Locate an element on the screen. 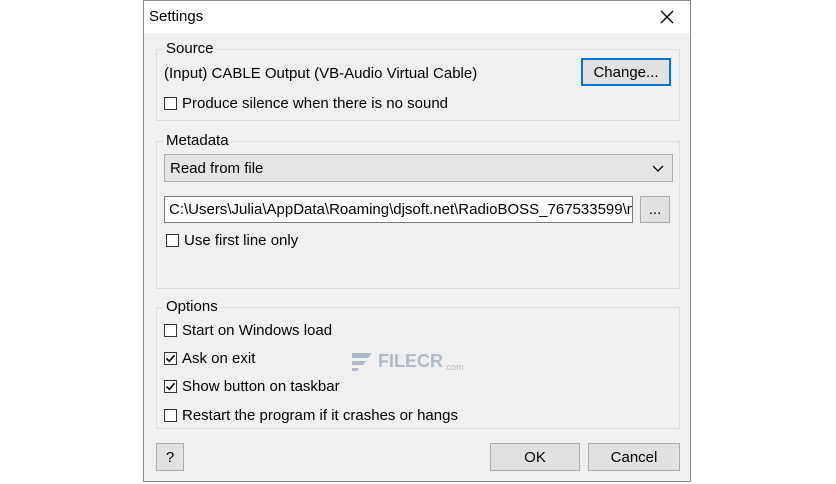 The width and height of the screenshot is (836, 484). silence-checkbox-label: Produce silence when there is no sound is located at coordinates (315, 103).